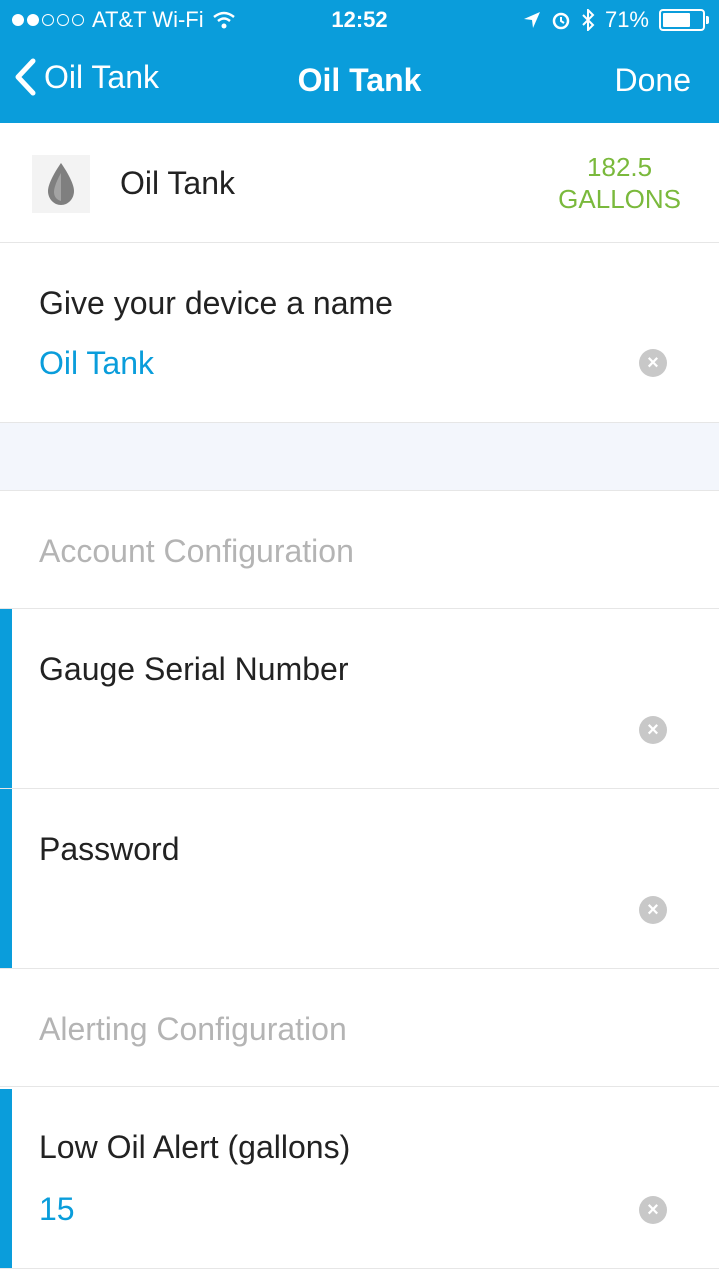 The image size is (719, 1280). What do you see at coordinates (619, 183) in the screenshot?
I see `tank-reading: 182.5 GALLONS` at bounding box center [619, 183].